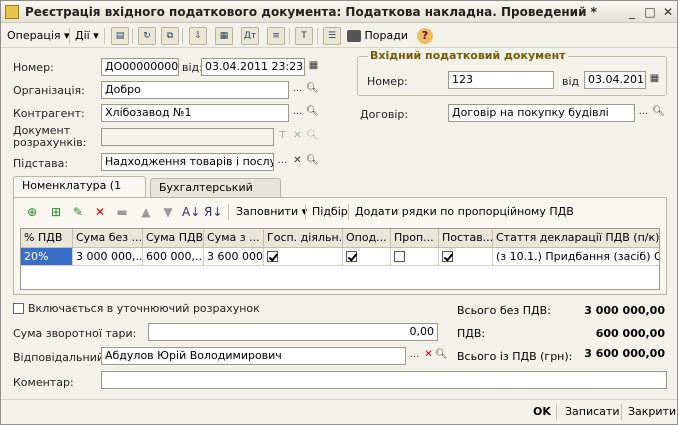  Describe the element at coordinates (367, 257) in the screenshot. I see `cell-taxed-checkbox` at that location.